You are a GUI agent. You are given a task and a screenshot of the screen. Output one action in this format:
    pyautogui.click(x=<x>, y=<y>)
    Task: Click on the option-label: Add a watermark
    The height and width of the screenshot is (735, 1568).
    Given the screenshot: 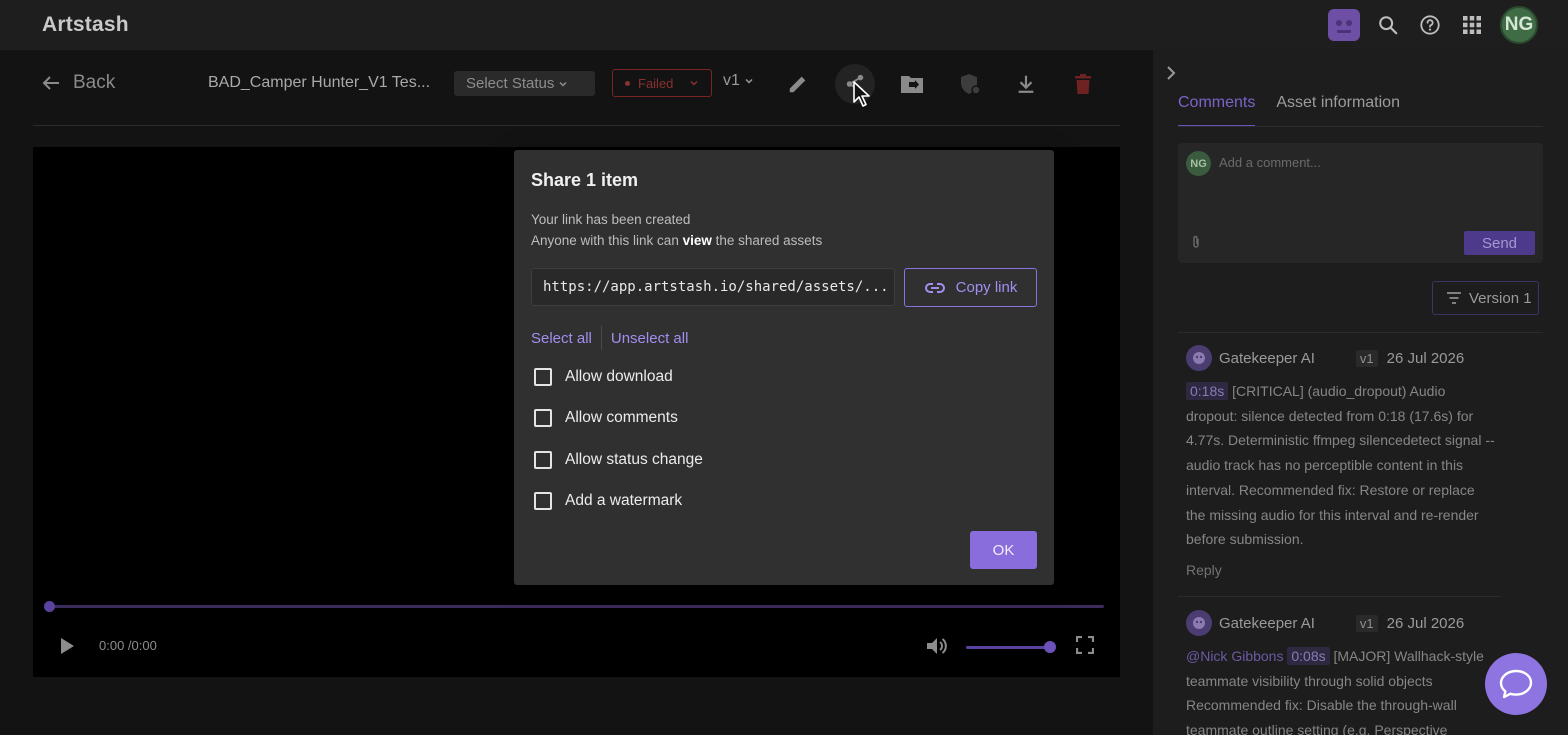 What is the action you would take?
    pyautogui.click(x=624, y=500)
    